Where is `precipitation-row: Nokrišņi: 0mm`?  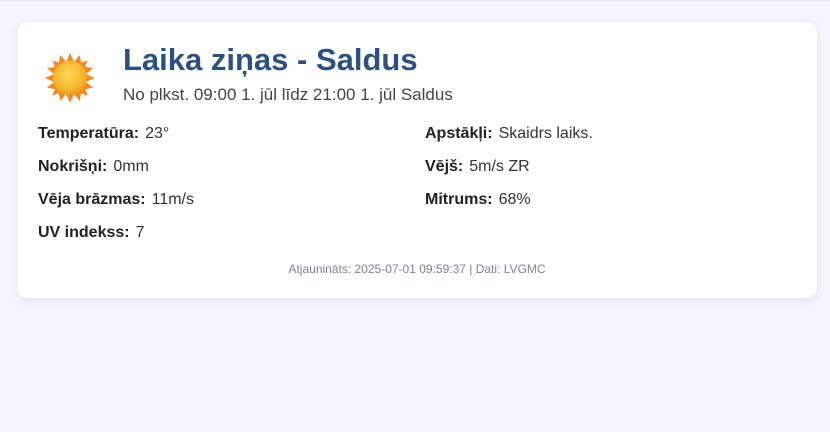
precipitation-row: Nokrišņi: 0mm is located at coordinates (93, 167).